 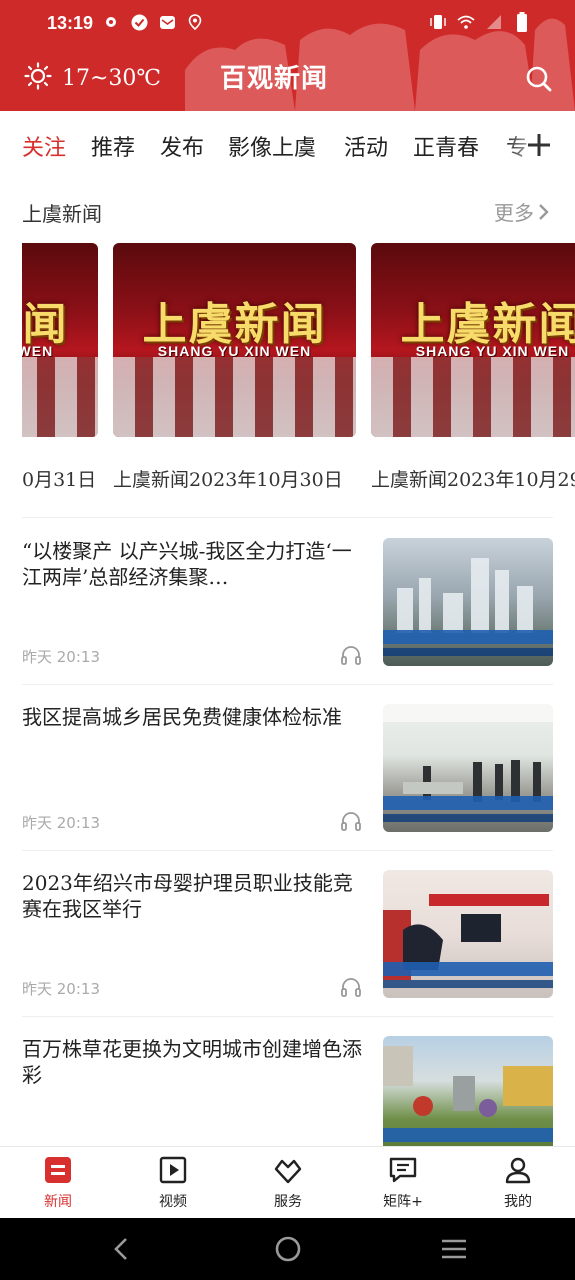 What do you see at coordinates (288, 1202) in the screenshot?
I see `nav-label: 服务` at bounding box center [288, 1202].